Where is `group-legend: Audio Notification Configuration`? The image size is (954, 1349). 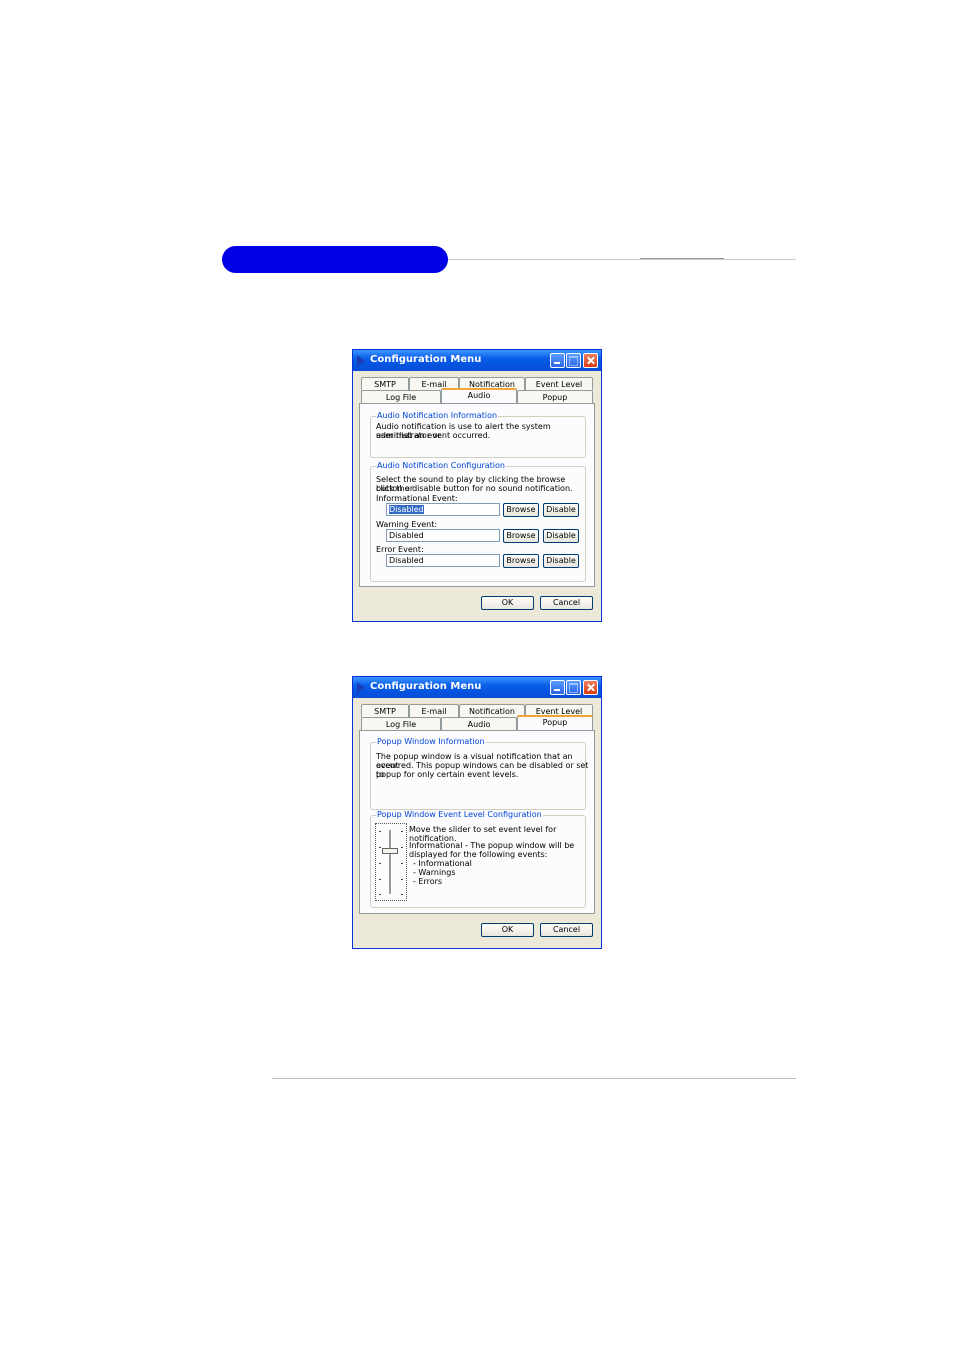
group-legend: Audio Notification Configuration is located at coordinates (441, 465).